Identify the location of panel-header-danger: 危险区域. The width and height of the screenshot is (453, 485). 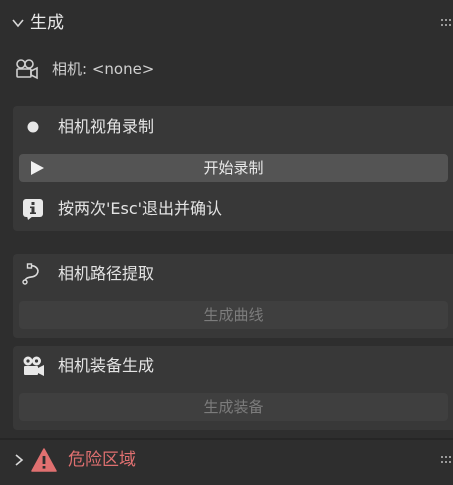
(226, 460).